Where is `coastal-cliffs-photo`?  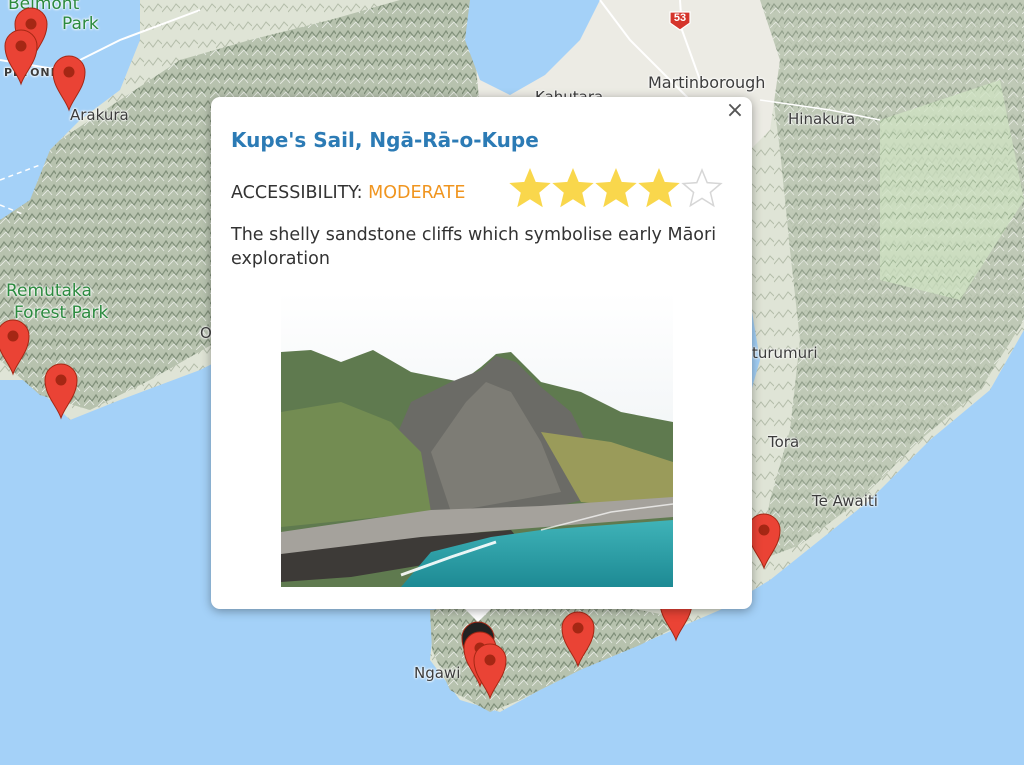
coastal-cliffs-photo is located at coordinates (477, 439).